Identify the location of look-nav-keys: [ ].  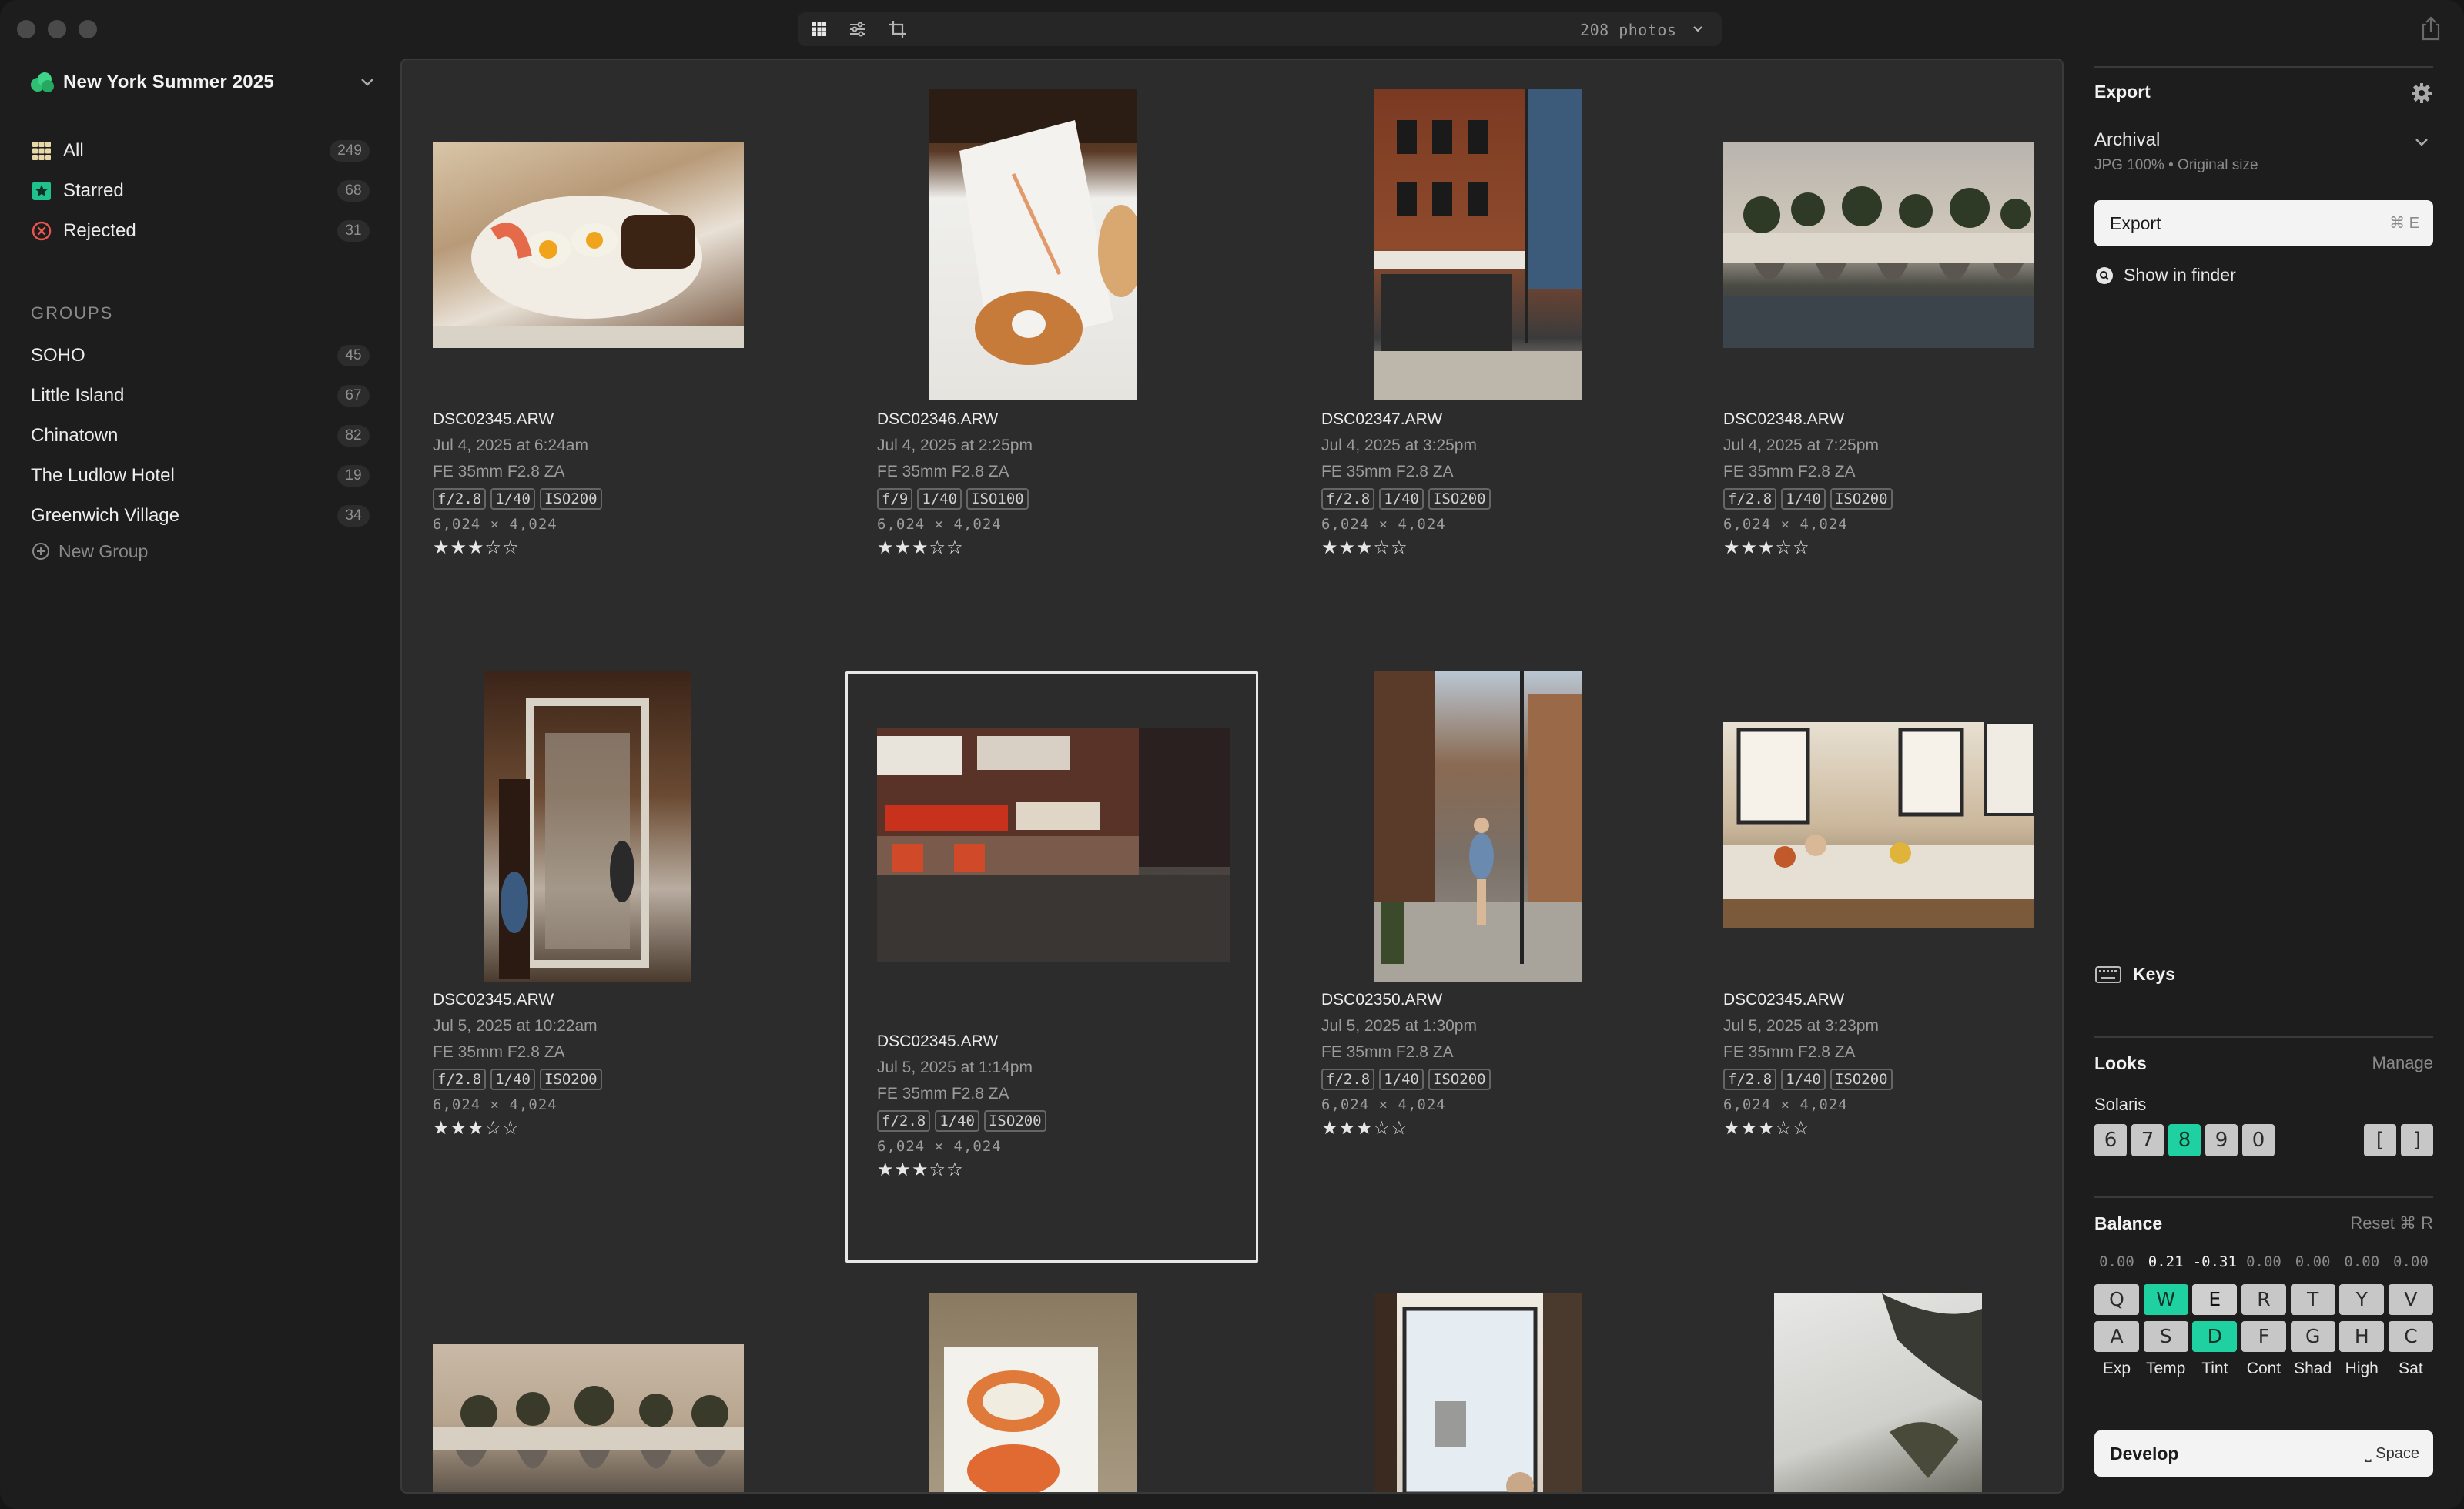
(2398, 1140).